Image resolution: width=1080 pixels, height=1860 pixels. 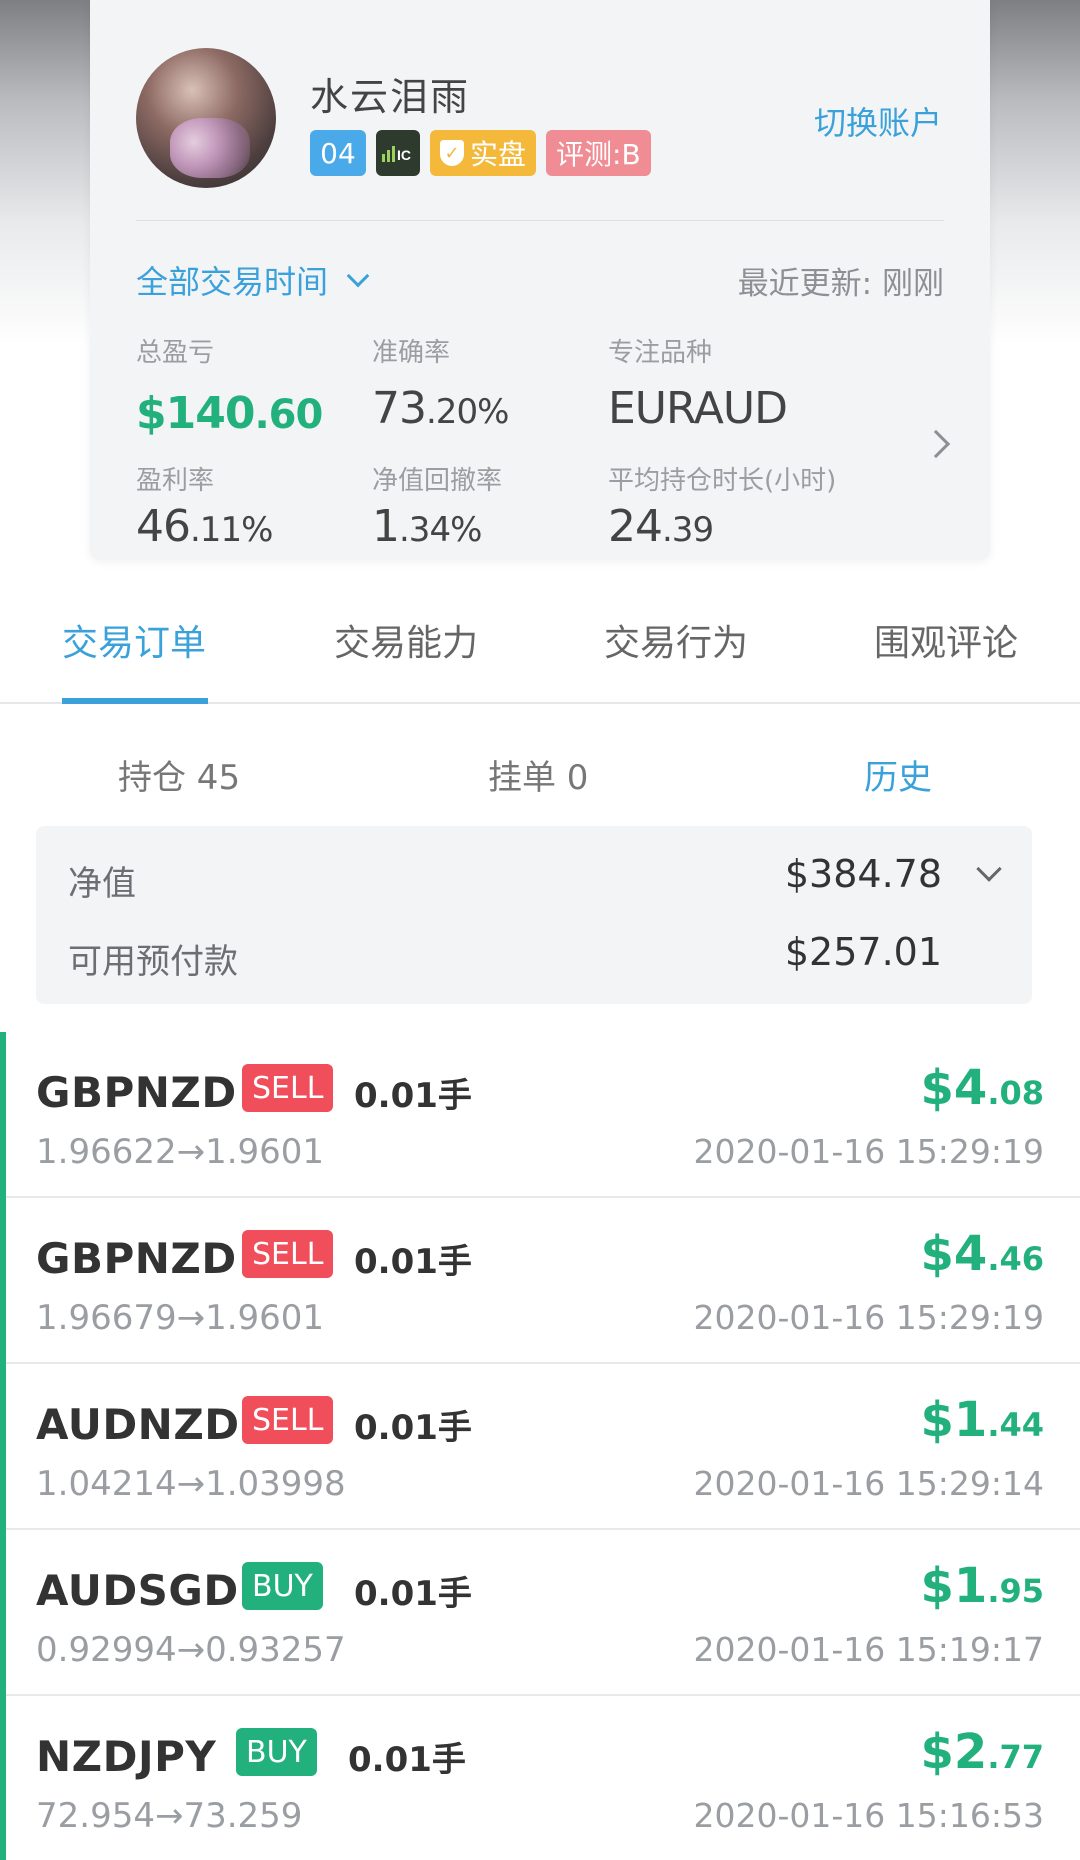 What do you see at coordinates (137, 1590) in the screenshot?
I see `order-symbol: AUDSGD` at bounding box center [137, 1590].